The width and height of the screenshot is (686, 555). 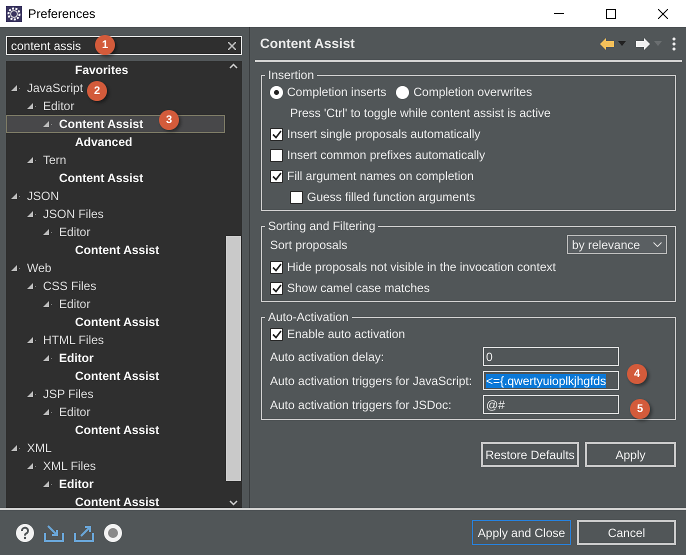 I want to click on input-field: <={.qwertyuioplkjhgfds, so click(x=551, y=380).